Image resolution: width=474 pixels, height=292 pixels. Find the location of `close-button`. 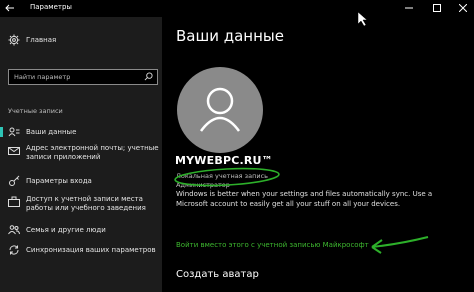

close-button is located at coordinates (462, 8).